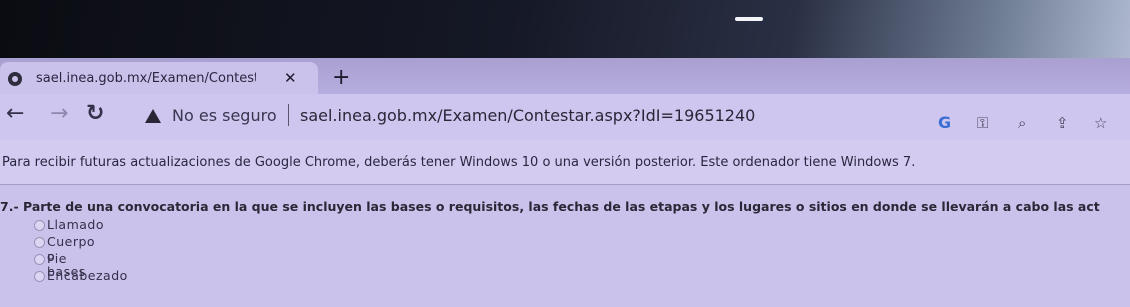 The height and width of the screenshot is (307, 1130). What do you see at coordinates (153, 116) in the screenshot?
I see `warning-icon` at bounding box center [153, 116].